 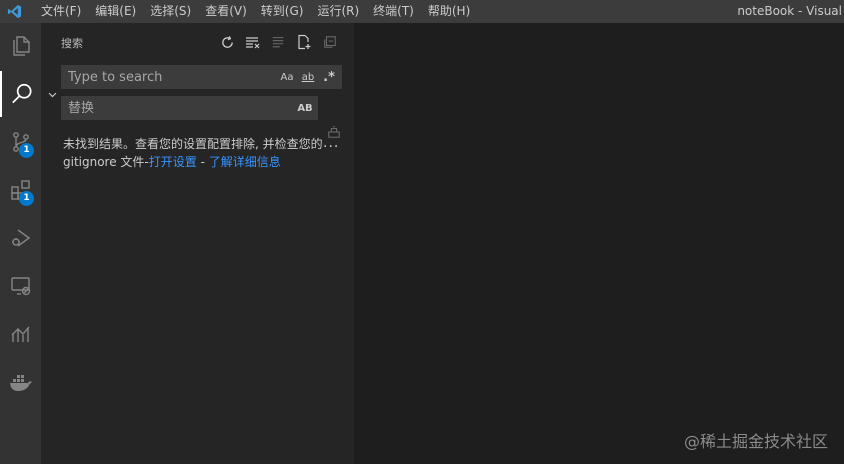 What do you see at coordinates (393, 11) in the screenshot?
I see `menu-terminal: 终端(T)` at bounding box center [393, 11].